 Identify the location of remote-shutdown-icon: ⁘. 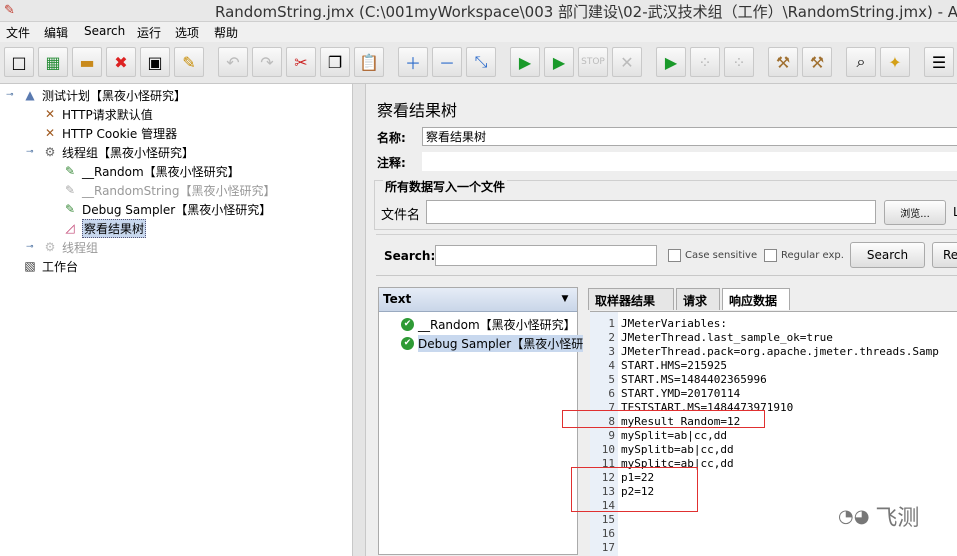
(739, 62).